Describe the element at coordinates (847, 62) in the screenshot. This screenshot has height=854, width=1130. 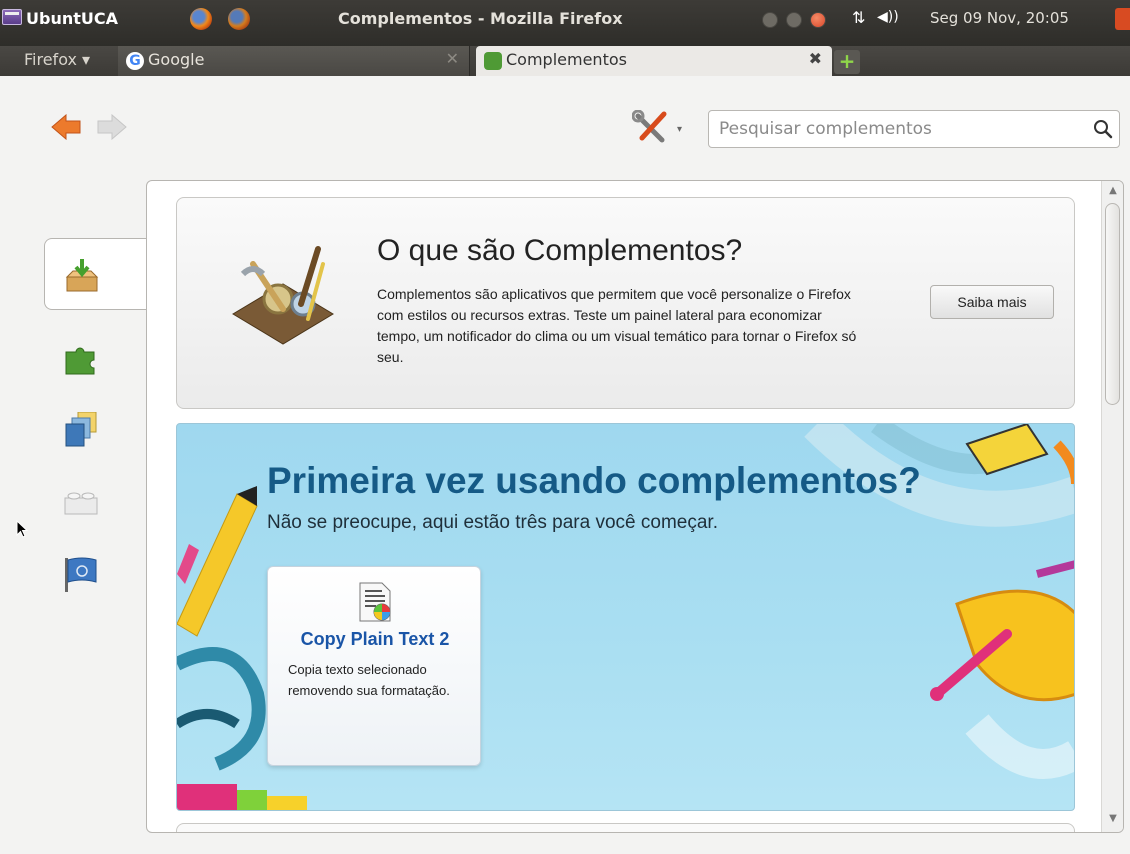
I see `new-tab-button: +` at that location.